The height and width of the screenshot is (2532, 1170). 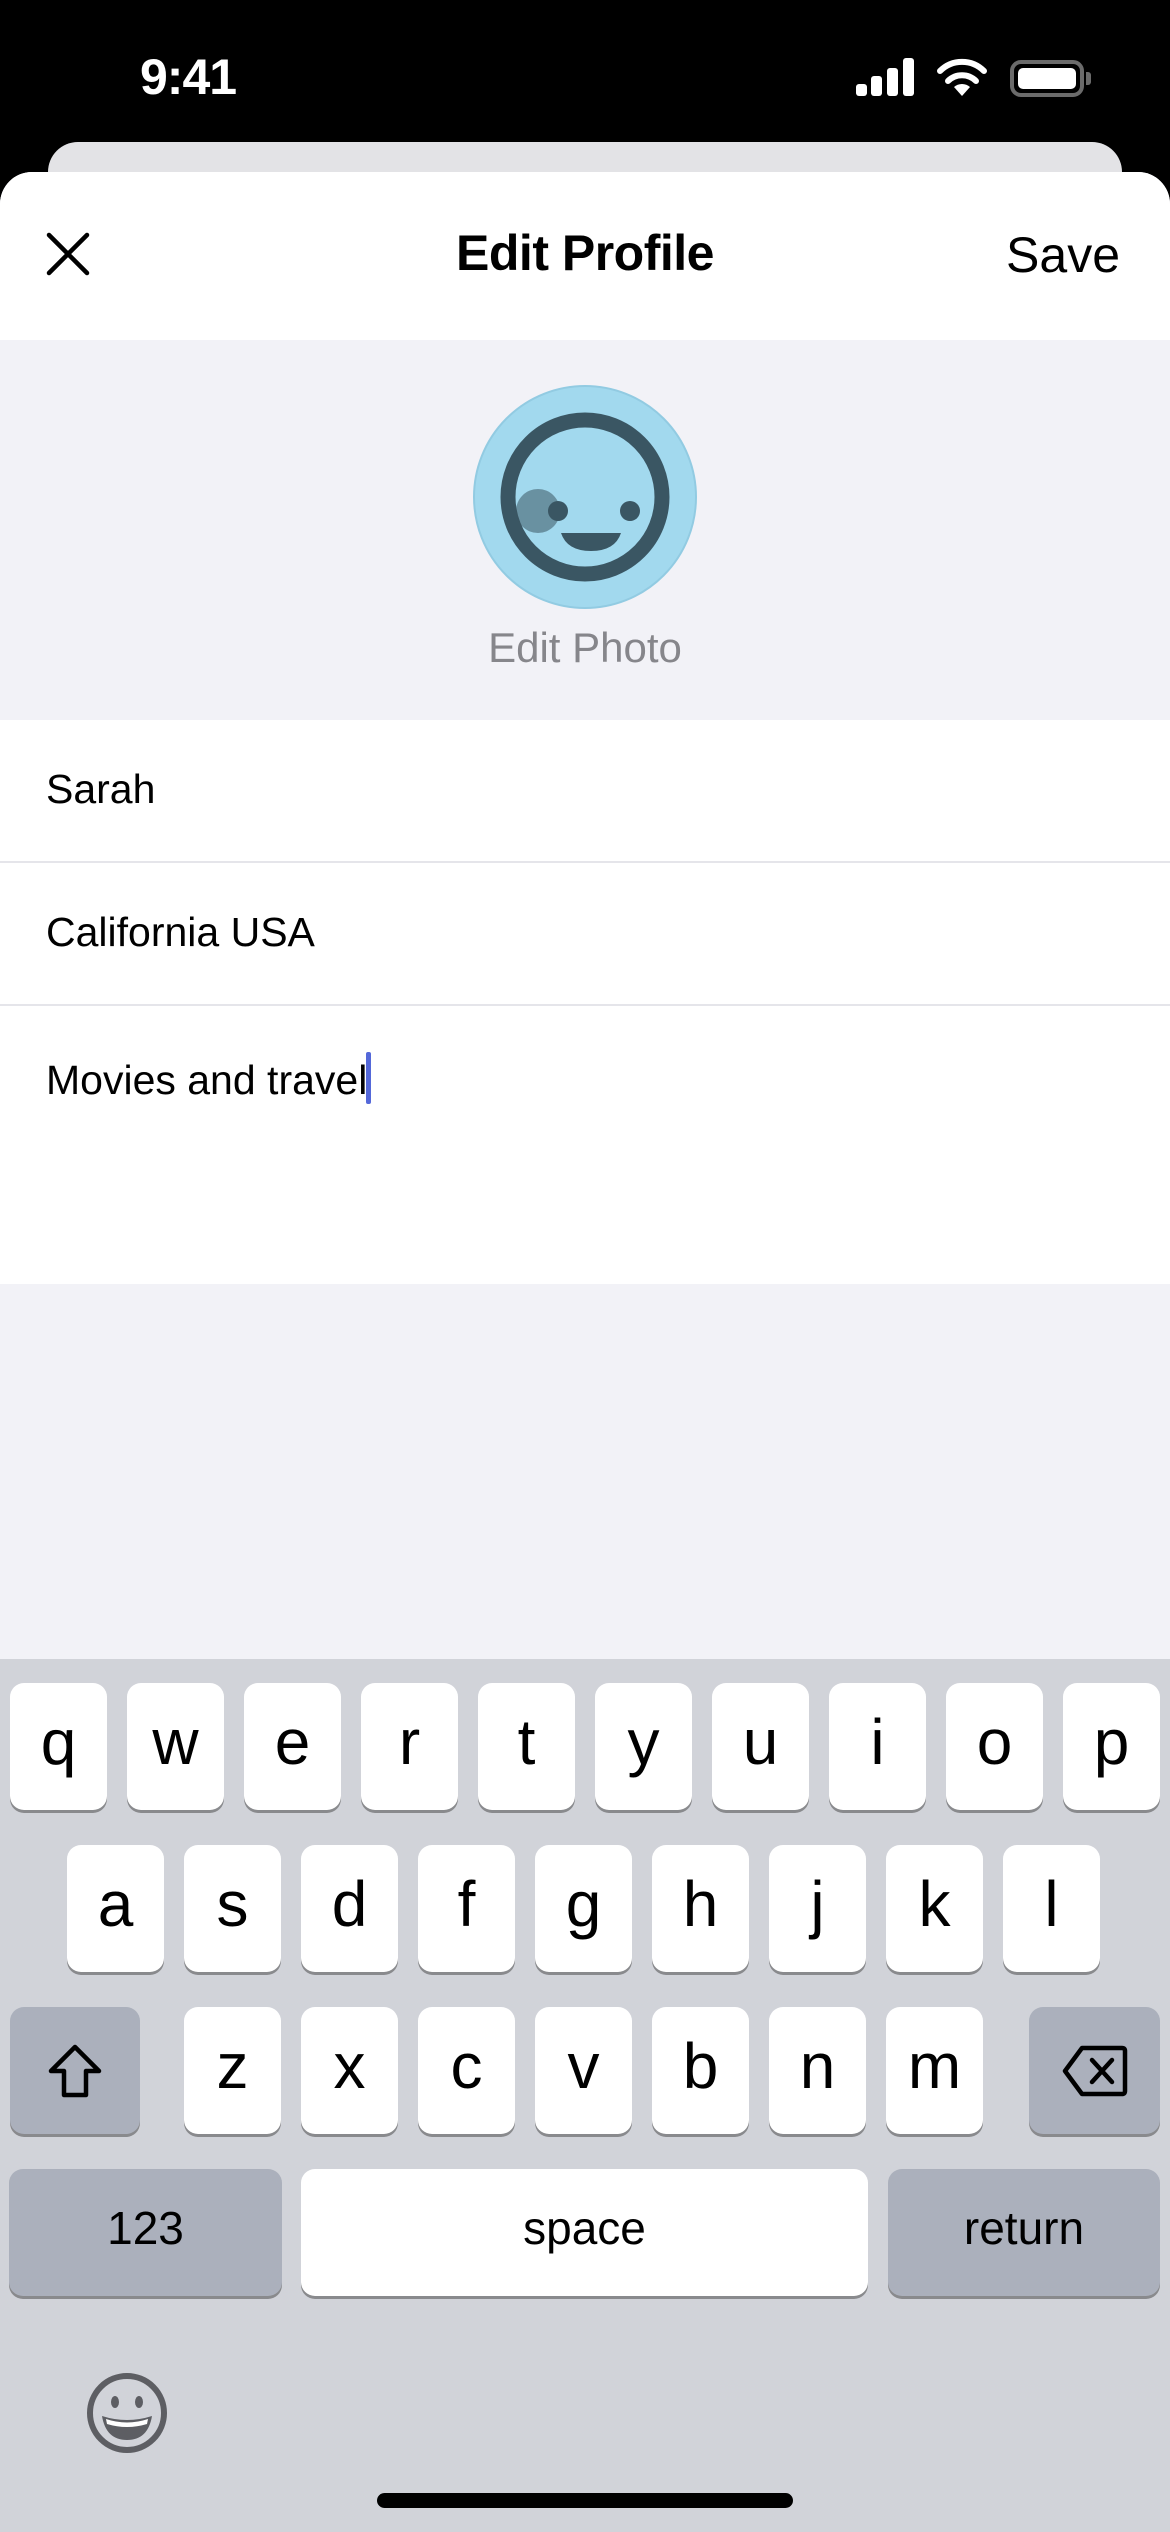 What do you see at coordinates (101, 789) in the screenshot?
I see `name-field-value: Sarah` at bounding box center [101, 789].